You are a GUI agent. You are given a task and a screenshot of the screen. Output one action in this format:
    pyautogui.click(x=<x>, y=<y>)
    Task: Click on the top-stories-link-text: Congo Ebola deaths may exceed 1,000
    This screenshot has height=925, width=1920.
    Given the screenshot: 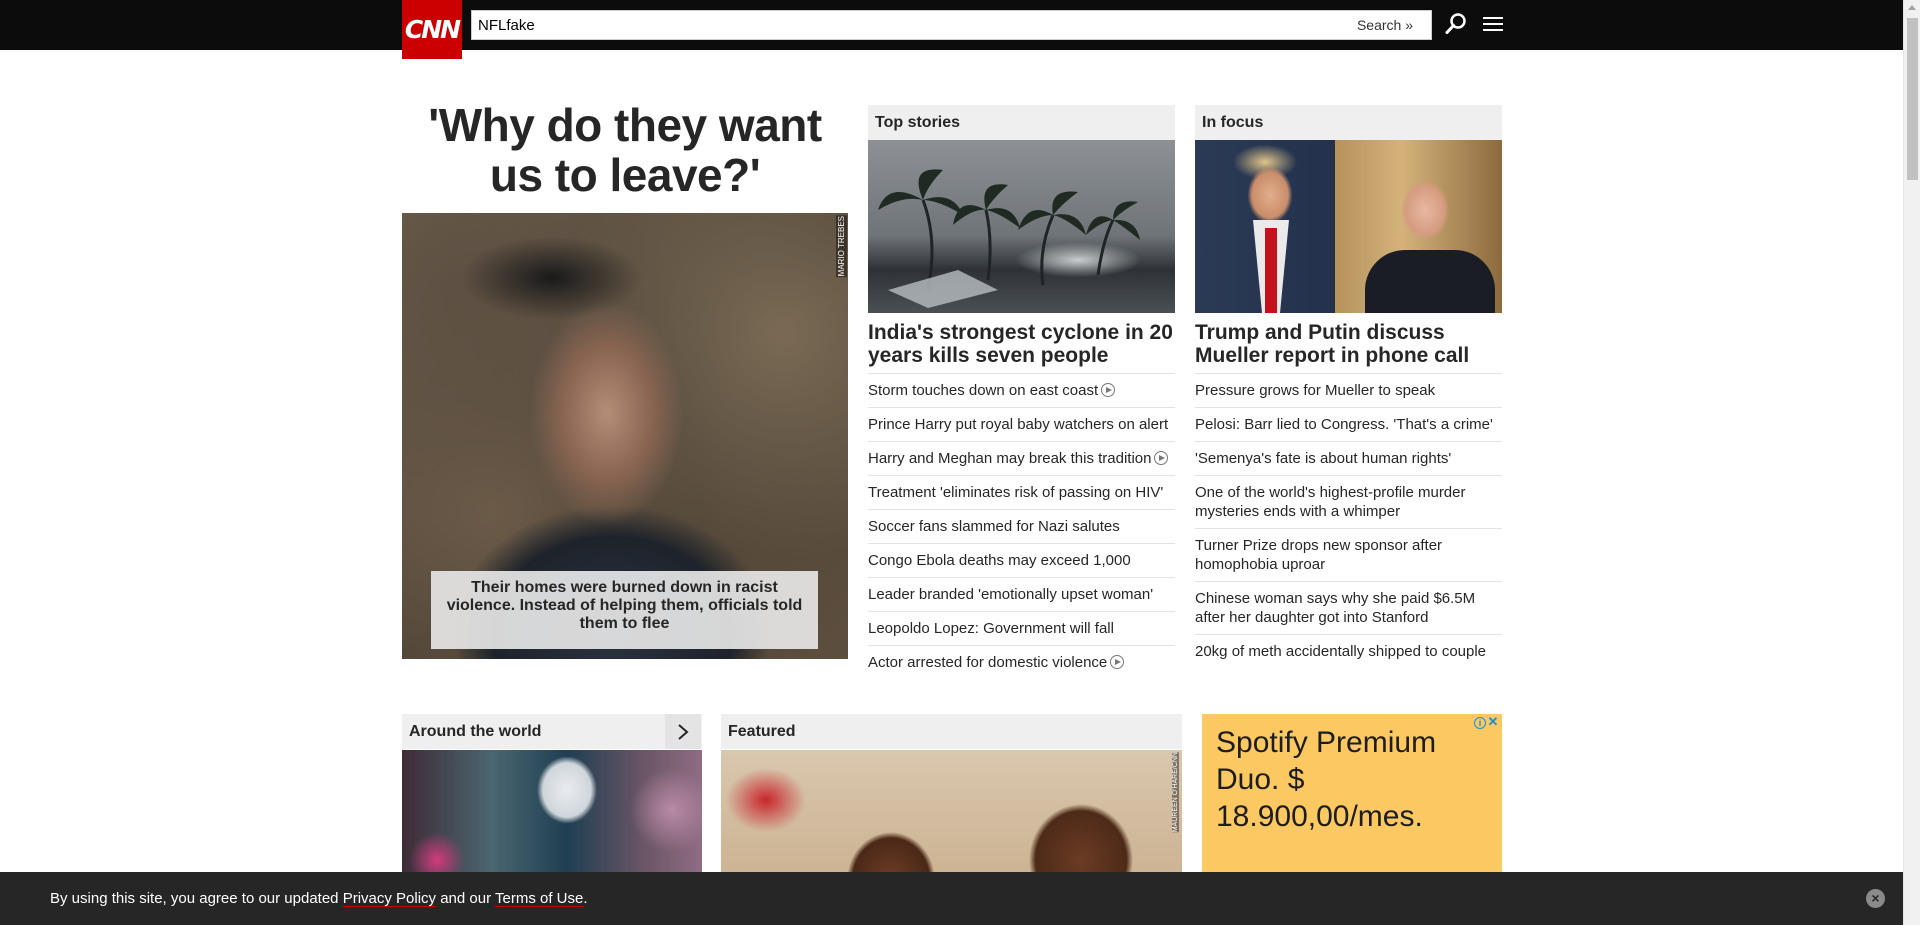 What is the action you would take?
    pyautogui.click(x=999, y=560)
    